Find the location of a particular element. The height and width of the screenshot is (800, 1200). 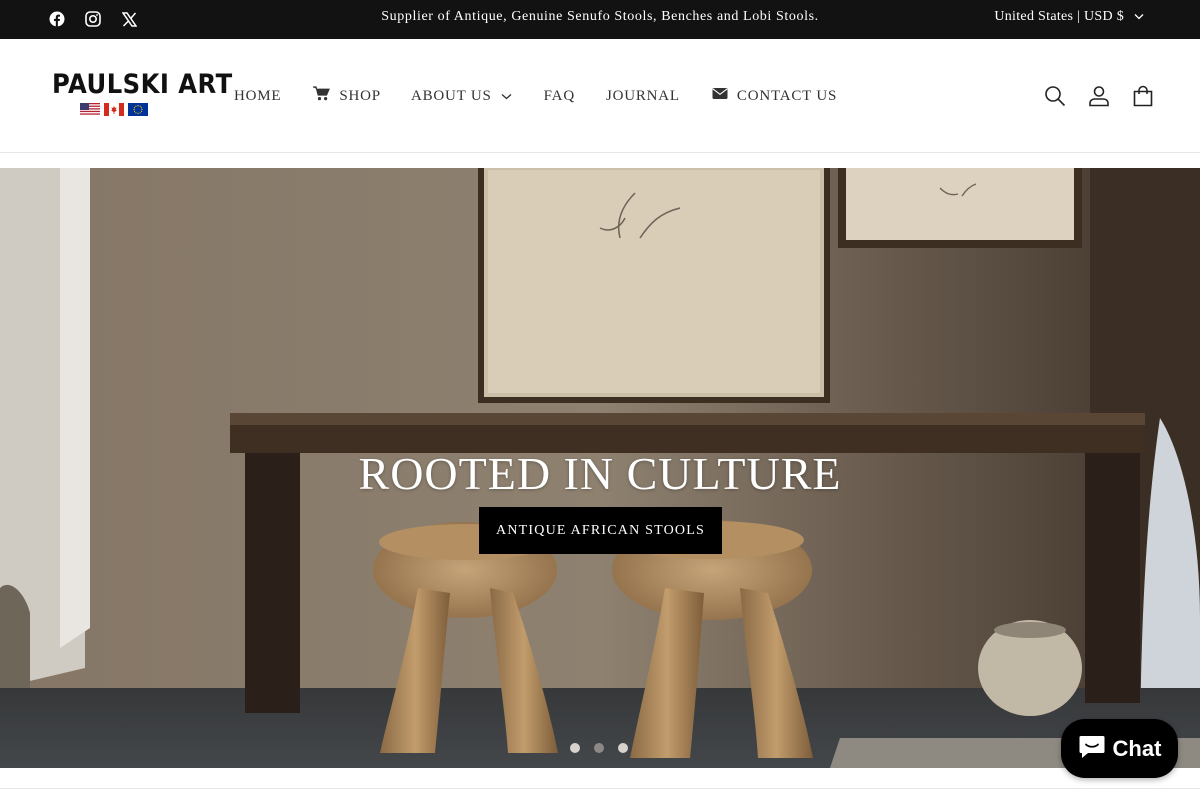

shop-stools-button: ANTIQUE AFRICAN STOOLS is located at coordinates (600, 530).